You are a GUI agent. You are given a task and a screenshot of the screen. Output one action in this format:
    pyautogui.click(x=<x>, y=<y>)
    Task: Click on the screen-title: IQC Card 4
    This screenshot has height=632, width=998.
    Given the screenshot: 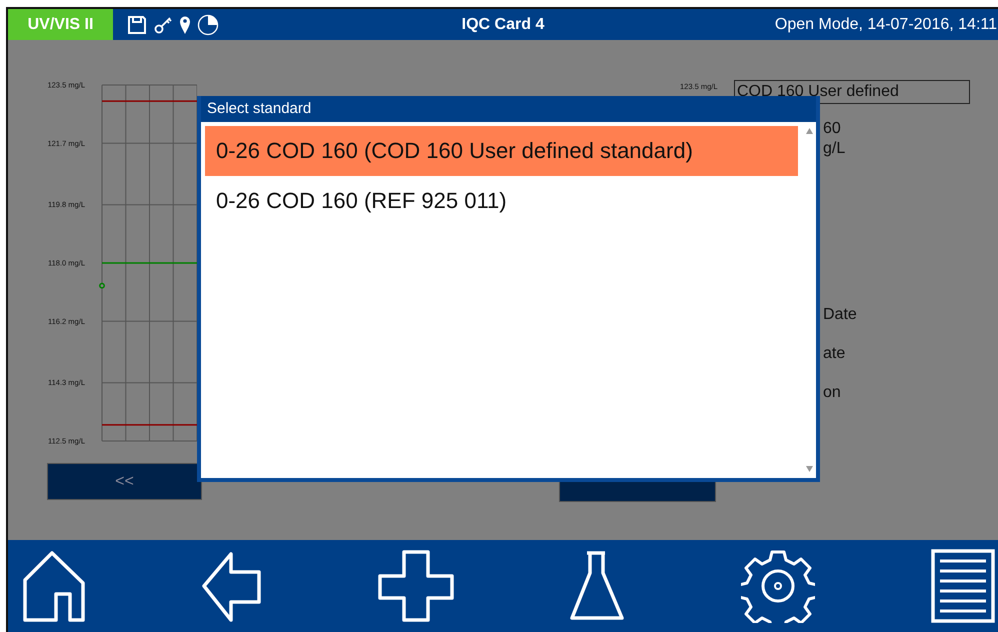 What is the action you would take?
    pyautogui.click(x=503, y=24)
    